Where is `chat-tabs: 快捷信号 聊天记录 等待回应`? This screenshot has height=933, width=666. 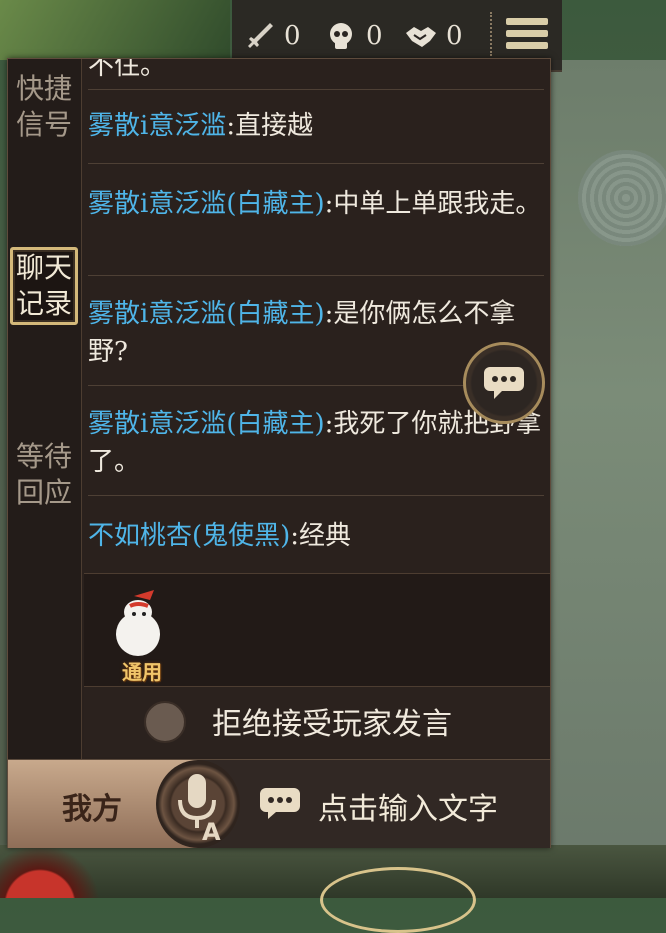
chat-tabs: 快捷信号 聊天记录 等待回应 is located at coordinates (45, 409).